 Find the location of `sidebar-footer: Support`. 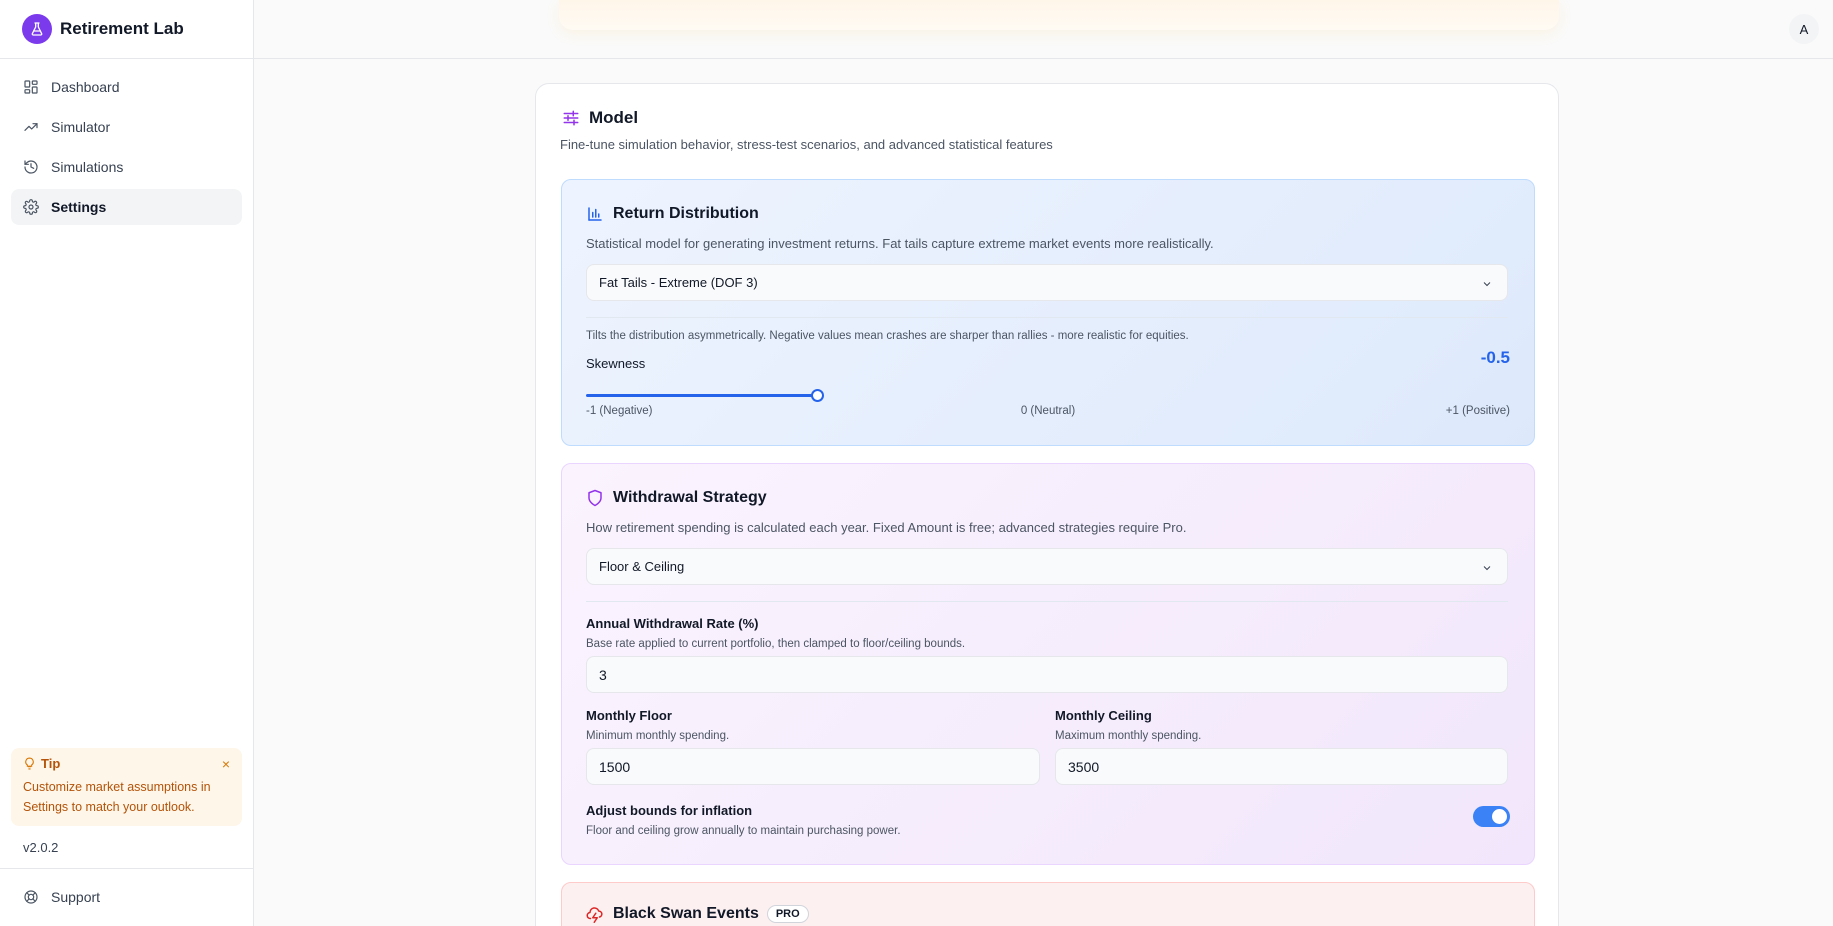

sidebar-footer: Support is located at coordinates (127, 897).